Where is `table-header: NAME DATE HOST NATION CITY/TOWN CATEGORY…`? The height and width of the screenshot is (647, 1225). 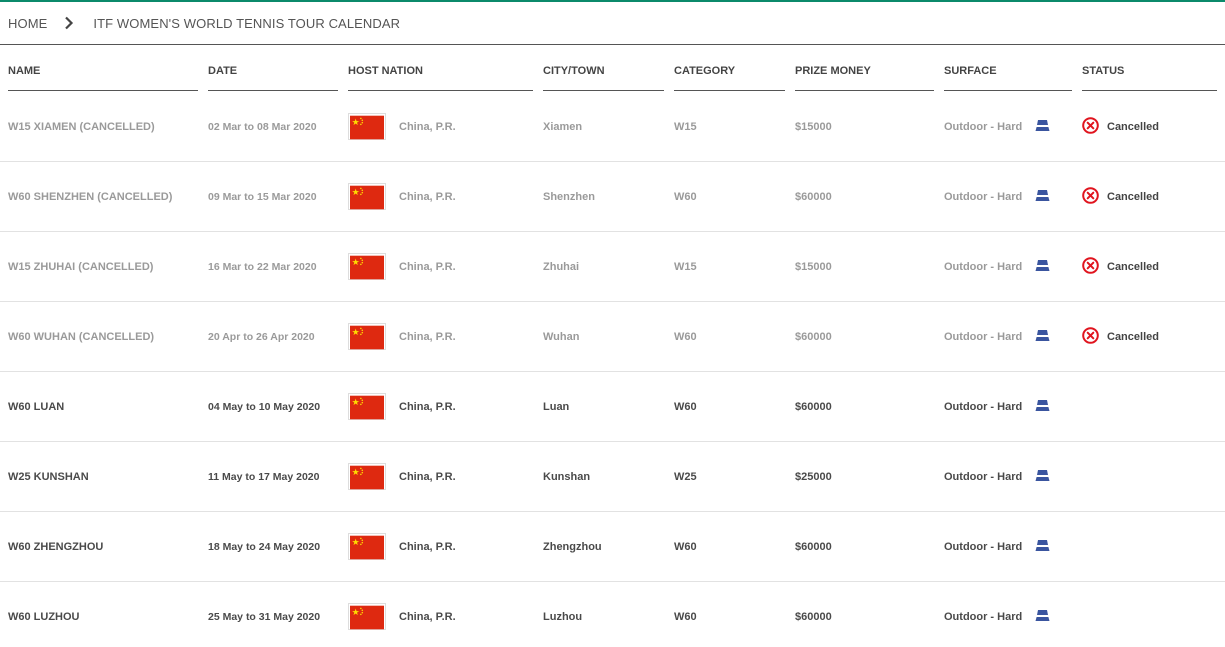
table-header: NAME DATE HOST NATION CITY/TOWN CATEGORY… is located at coordinates (612, 68).